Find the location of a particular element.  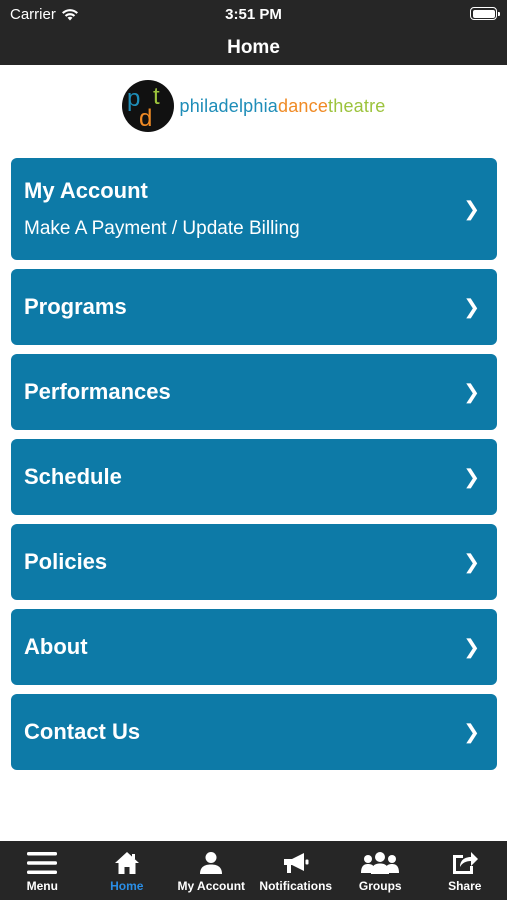

tab-label: Notifications is located at coordinates (296, 886).